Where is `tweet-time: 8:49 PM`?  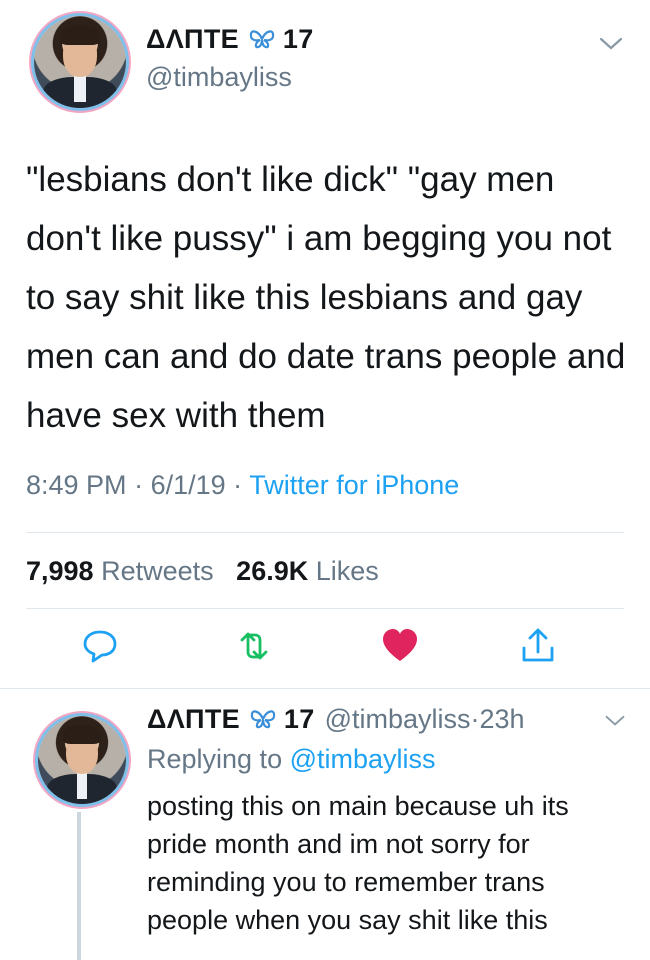
tweet-time: 8:49 PM is located at coordinates (76, 485).